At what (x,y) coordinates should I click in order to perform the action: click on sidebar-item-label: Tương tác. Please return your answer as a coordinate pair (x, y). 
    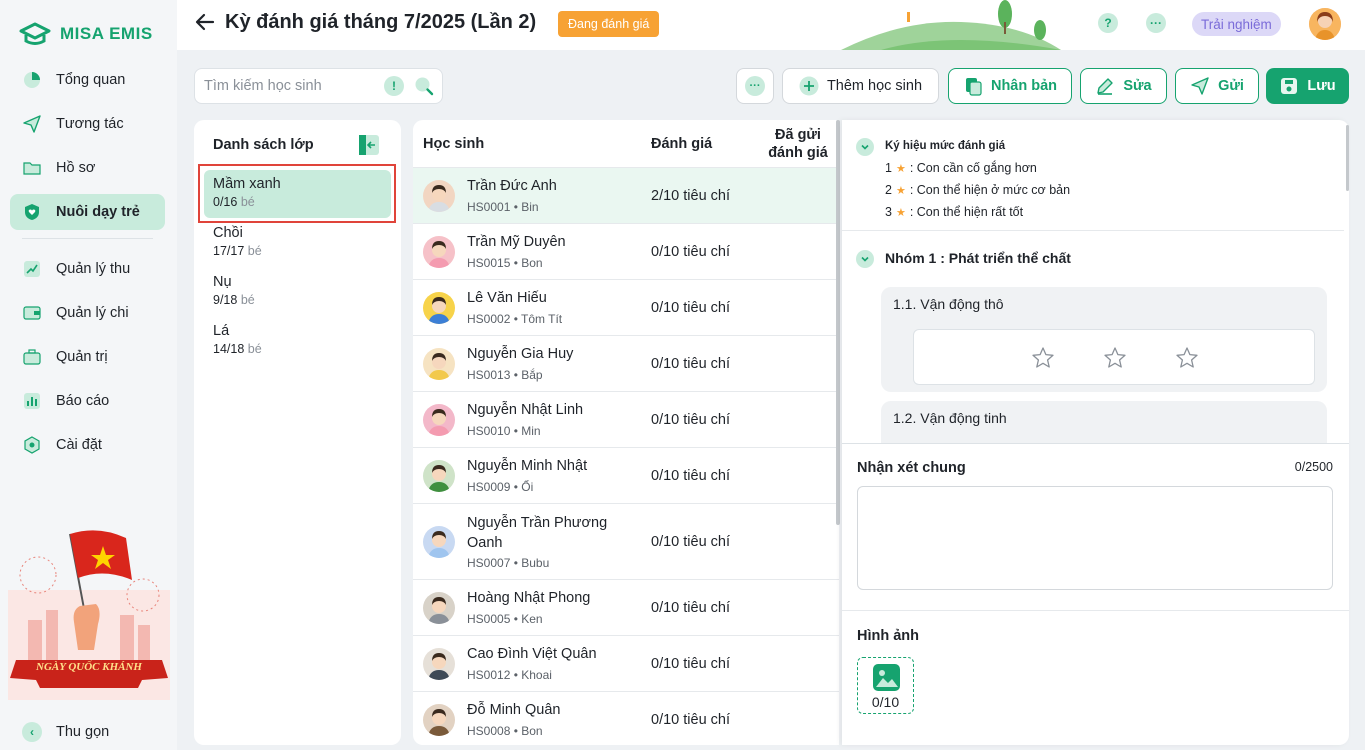
    Looking at the image, I should click on (90, 124).